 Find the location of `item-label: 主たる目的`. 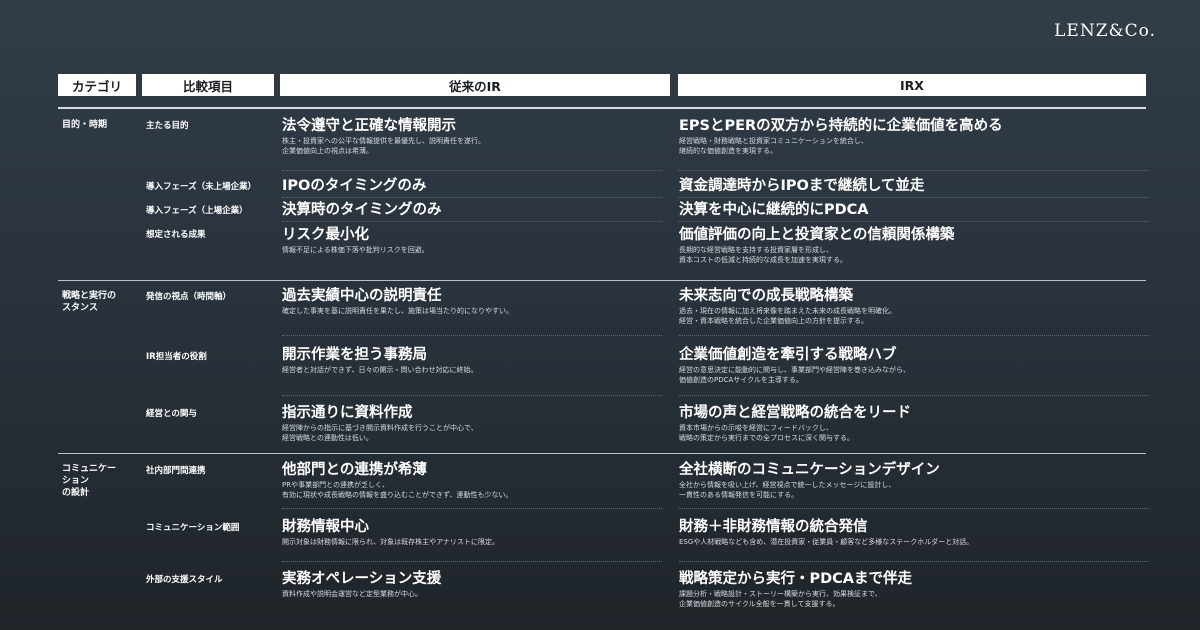

item-label: 主たる目的 is located at coordinates (167, 126).